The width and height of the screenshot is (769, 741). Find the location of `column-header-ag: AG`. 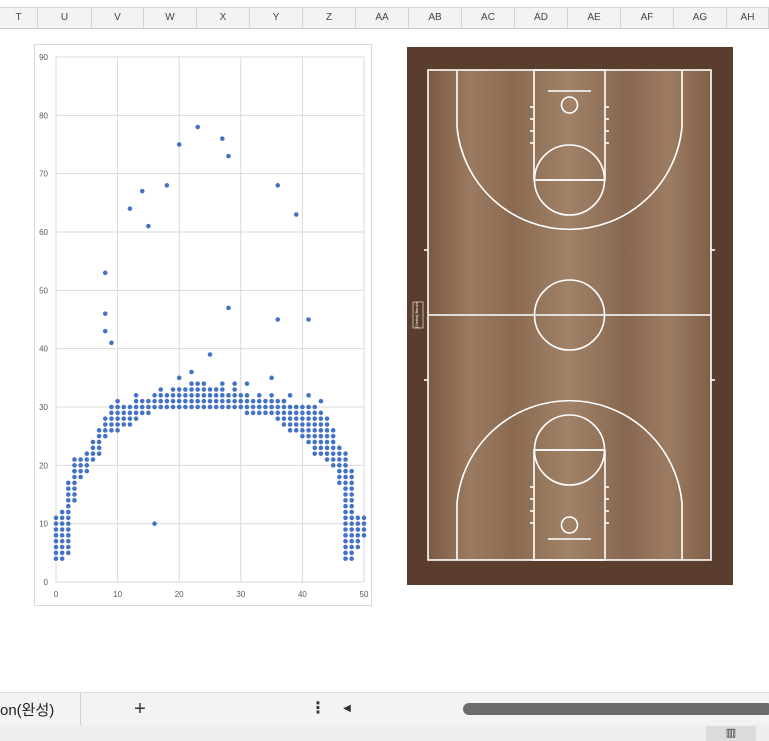

column-header-ag: AG is located at coordinates (700, 18).